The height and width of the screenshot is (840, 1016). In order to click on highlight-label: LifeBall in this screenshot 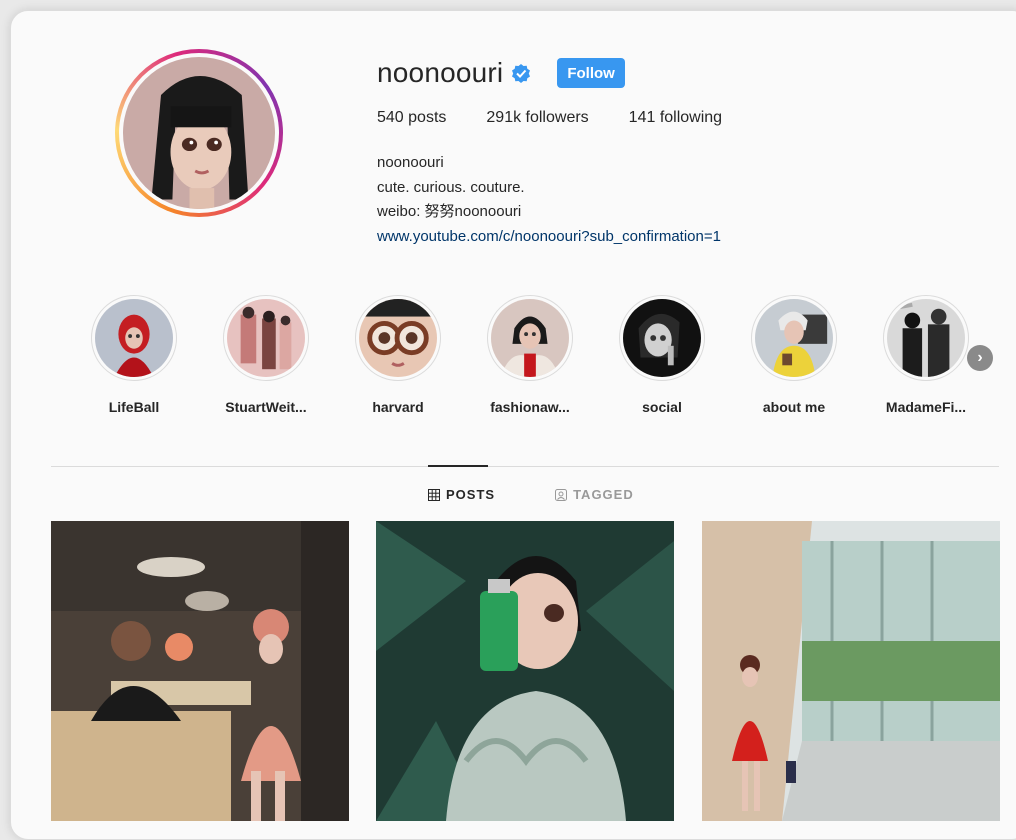, I will do `click(134, 407)`.